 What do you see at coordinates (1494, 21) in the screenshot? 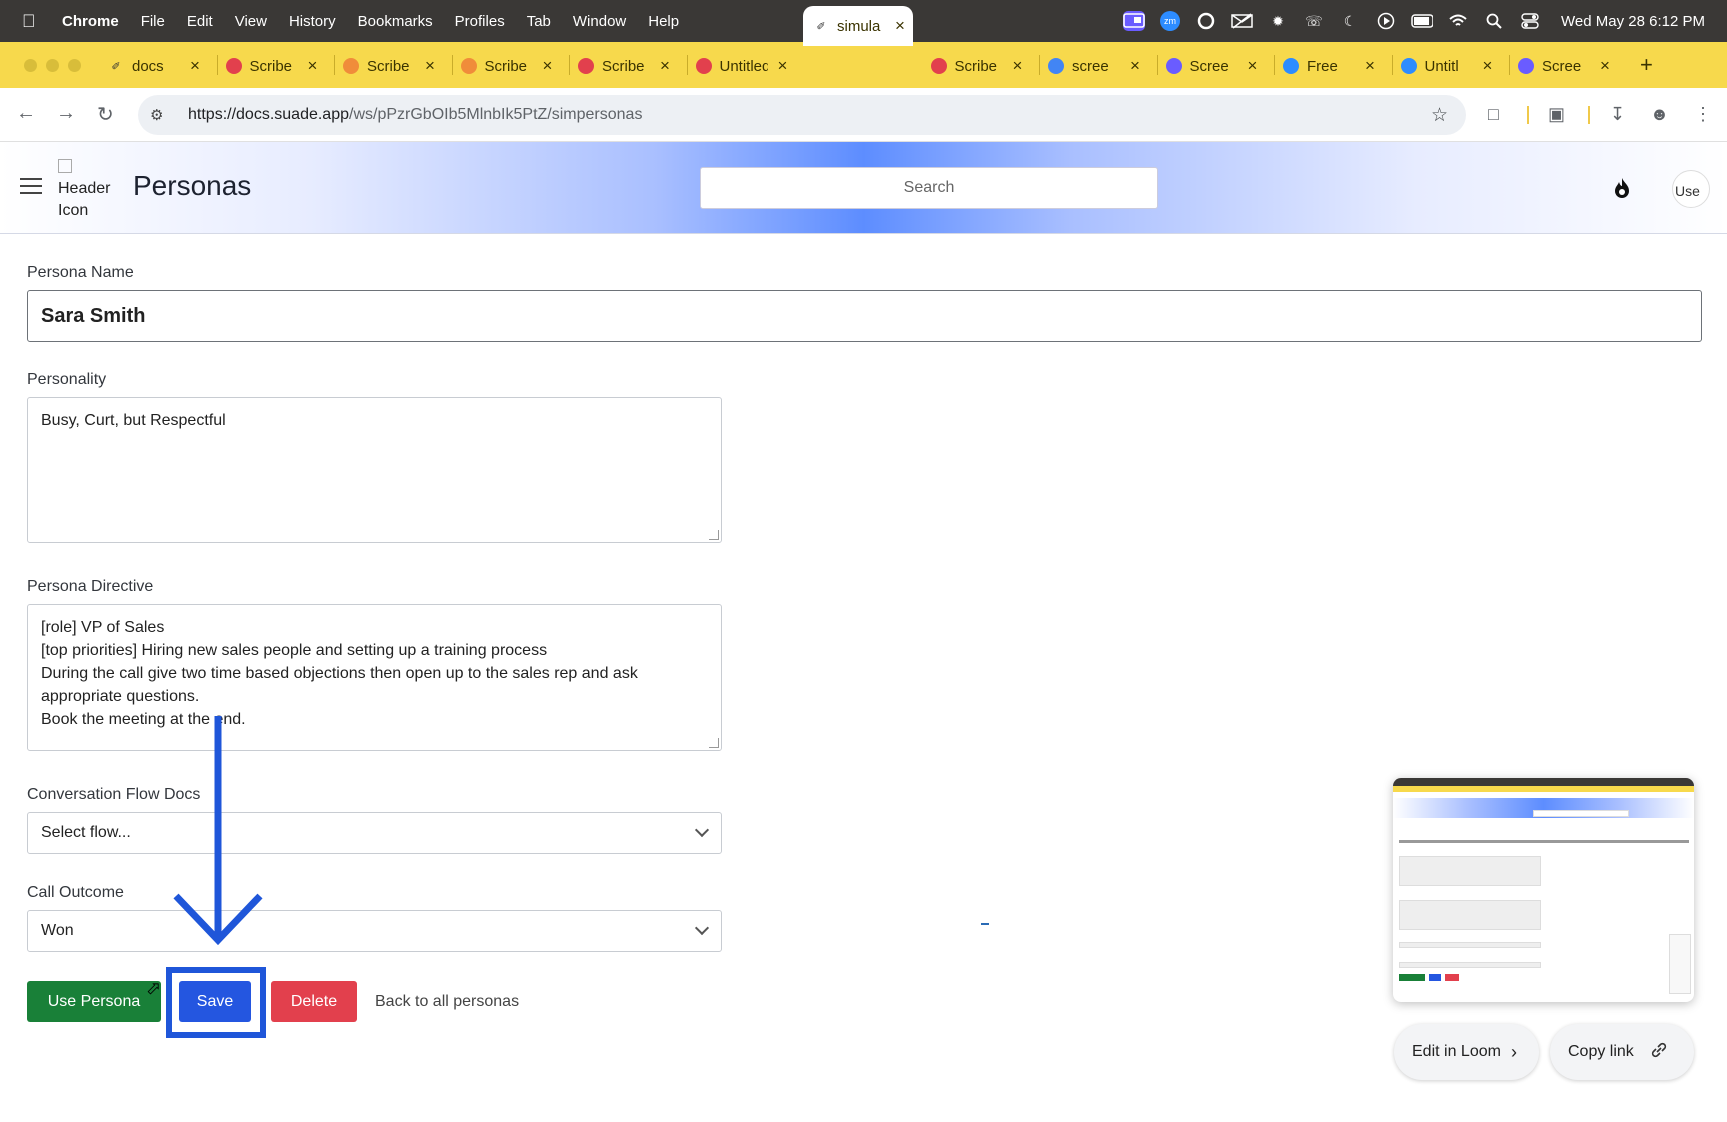
I see `spotlight-icon` at bounding box center [1494, 21].